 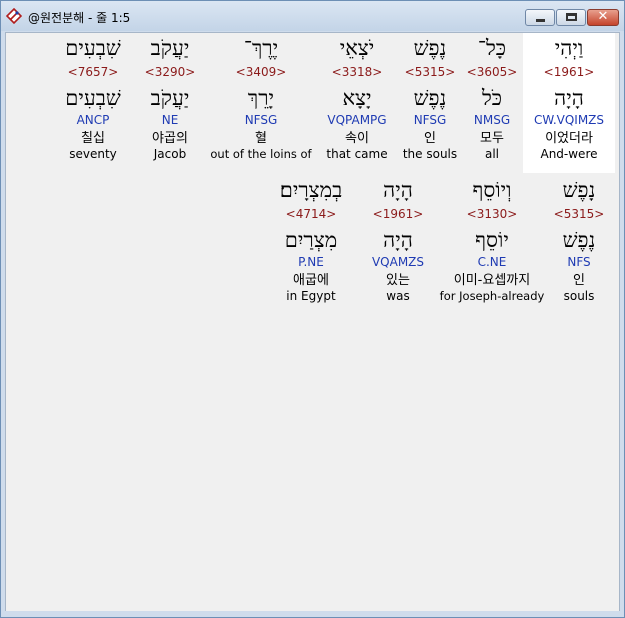 What do you see at coordinates (311, 296) in the screenshot?
I see `english-gloss: in Egypt` at bounding box center [311, 296].